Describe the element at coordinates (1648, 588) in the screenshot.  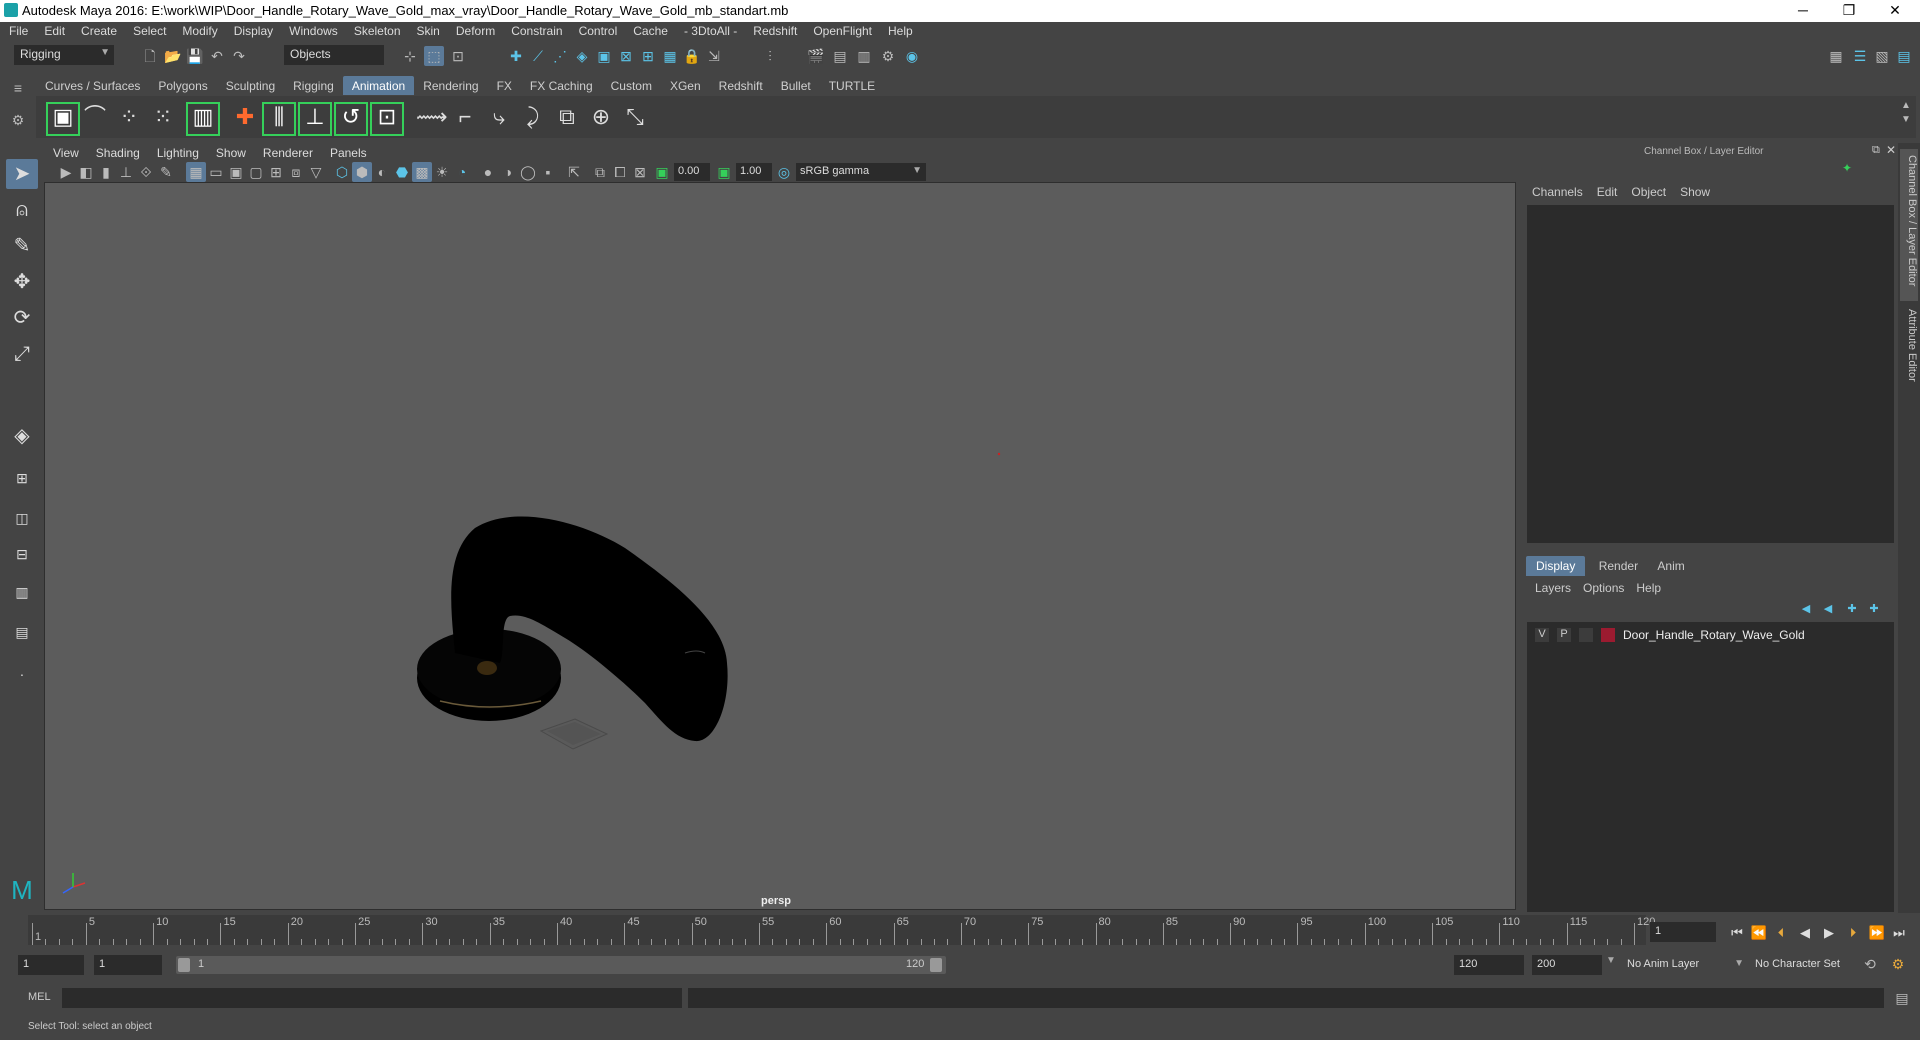
I see `layer-help-menu: Help` at that location.